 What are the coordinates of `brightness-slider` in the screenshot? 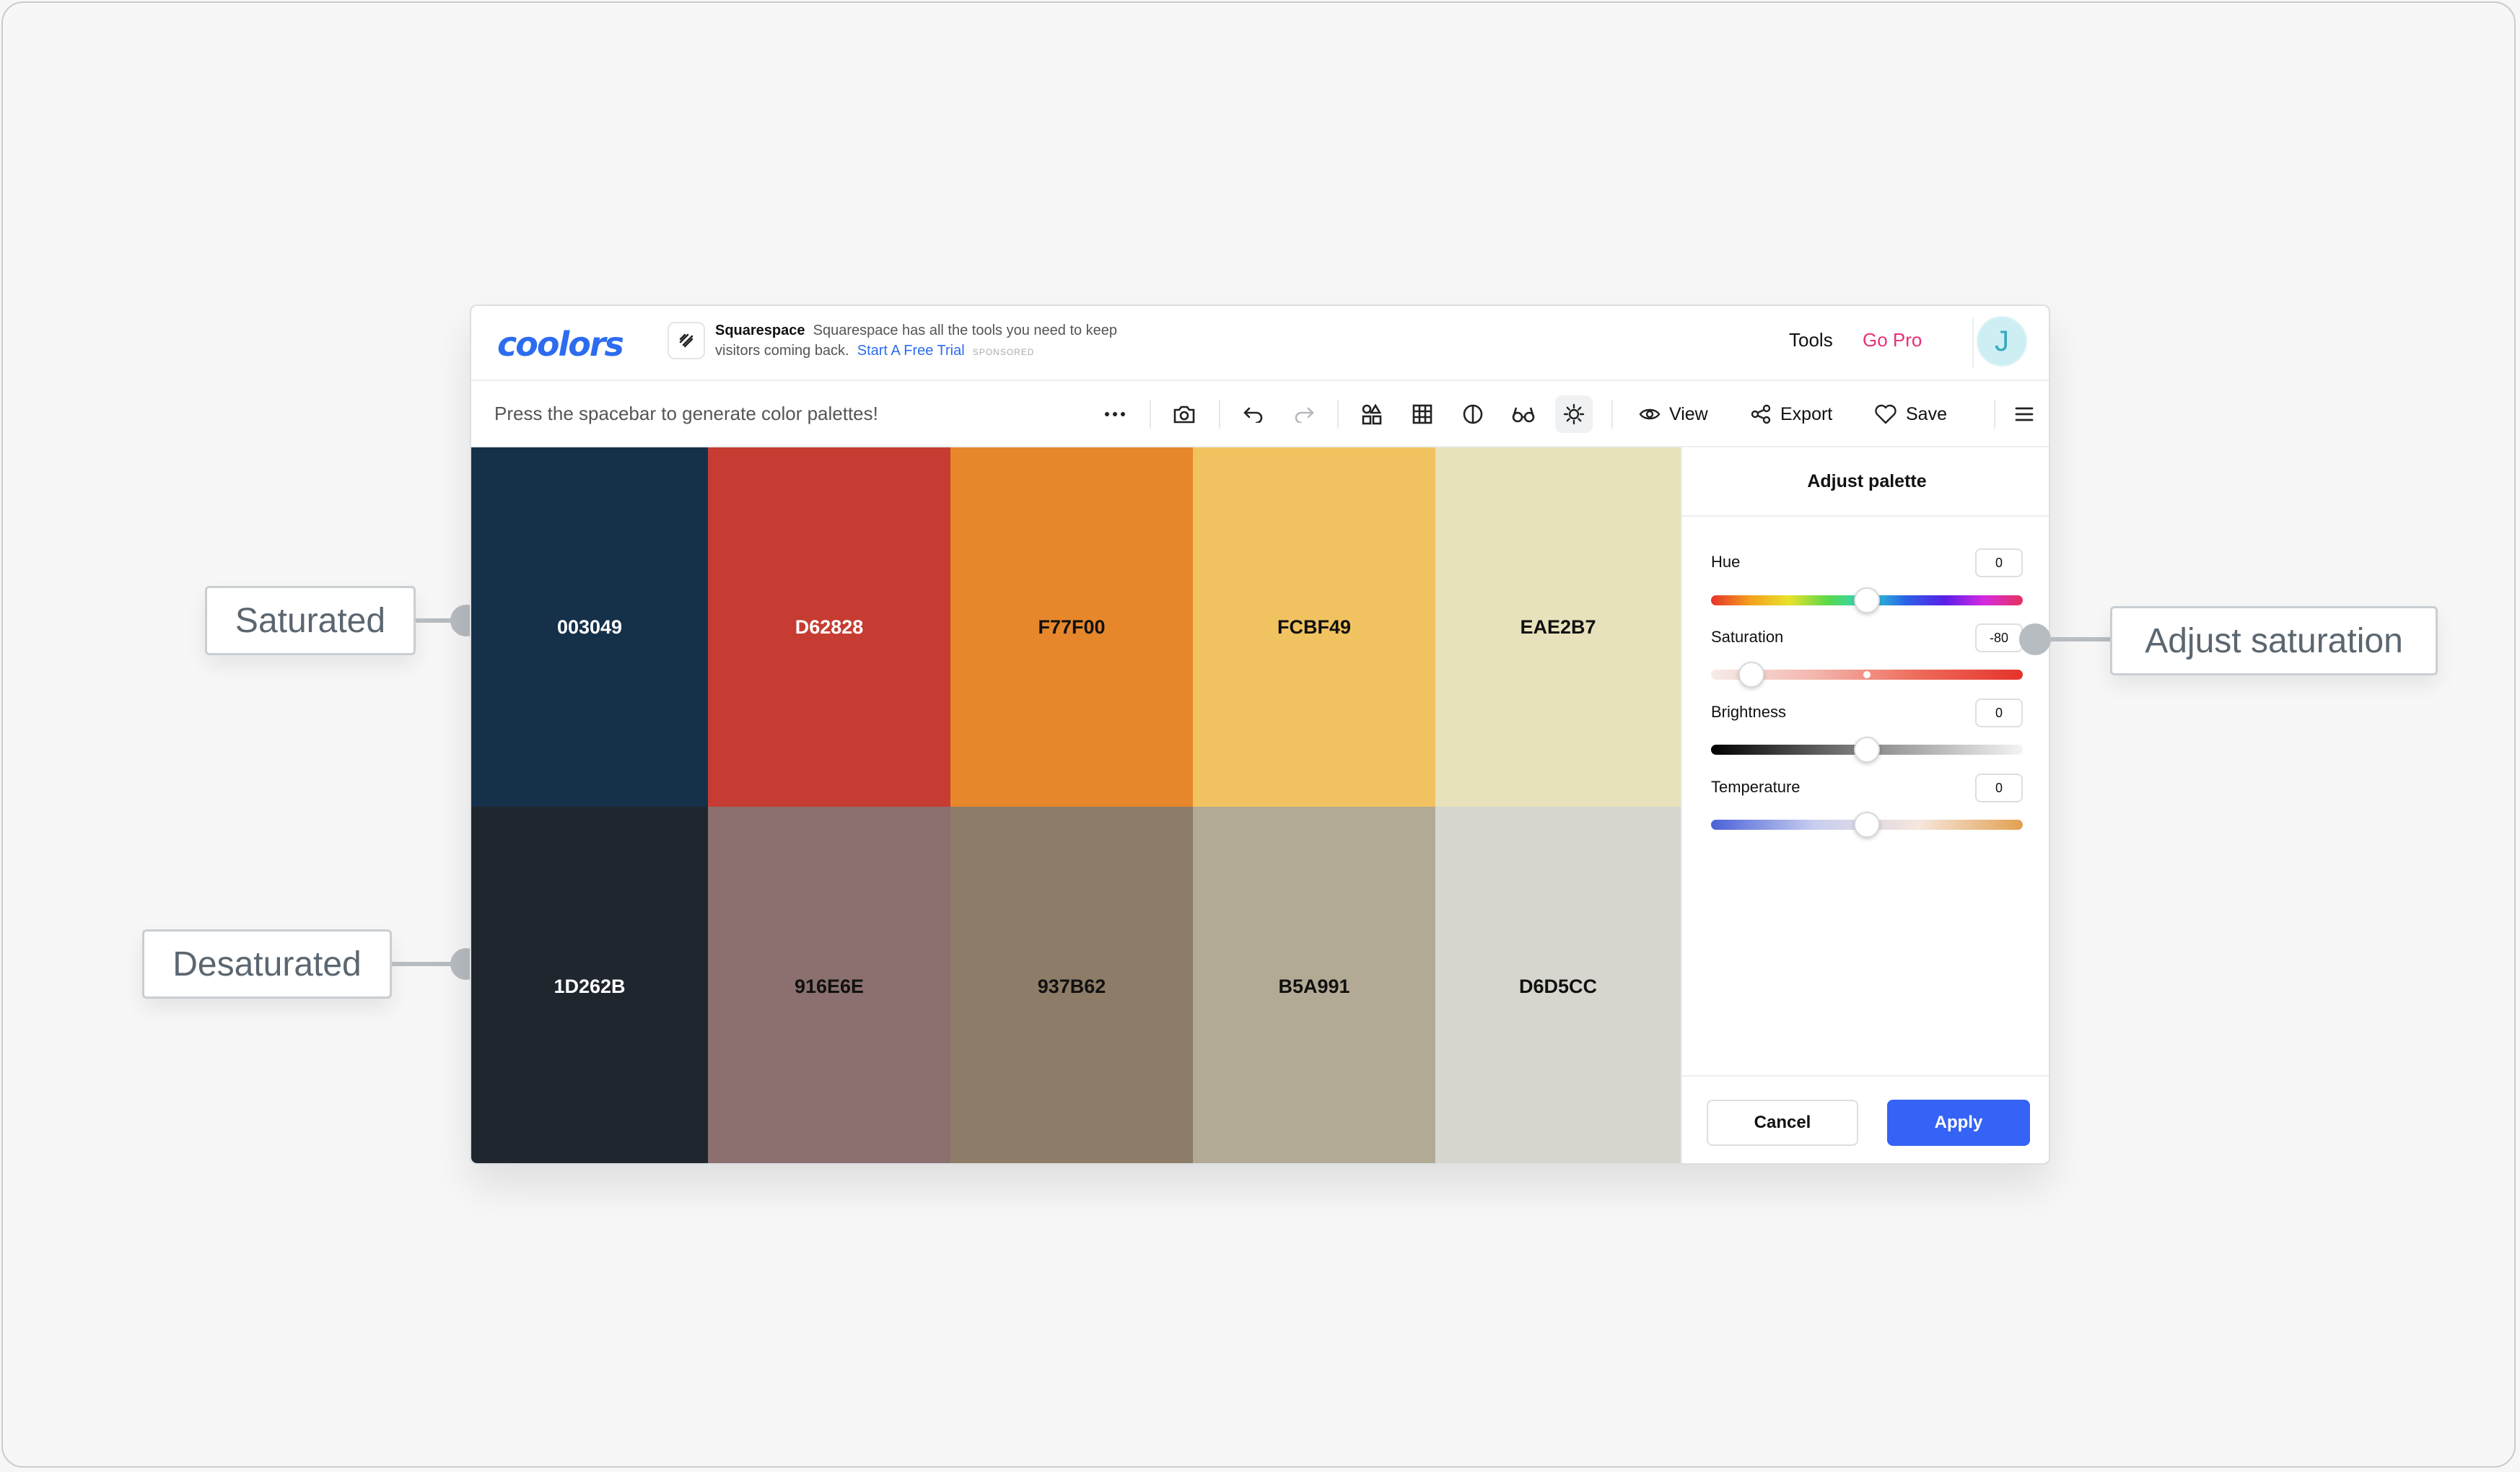 It's located at (1867, 750).